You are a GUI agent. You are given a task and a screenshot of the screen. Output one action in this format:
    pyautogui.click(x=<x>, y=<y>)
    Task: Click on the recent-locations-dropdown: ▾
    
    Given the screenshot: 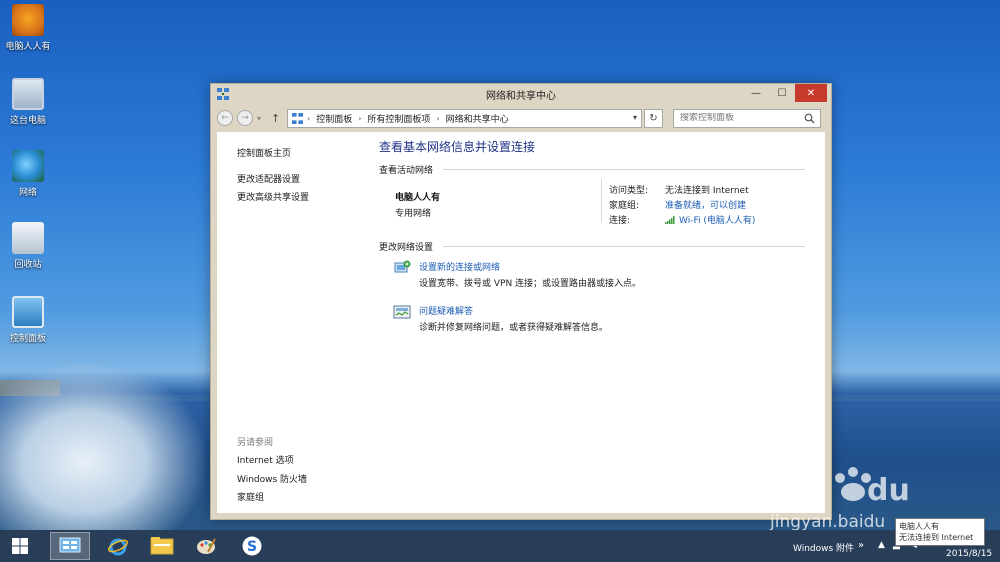 What is the action you would take?
    pyautogui.click(x=262, y=118)
    